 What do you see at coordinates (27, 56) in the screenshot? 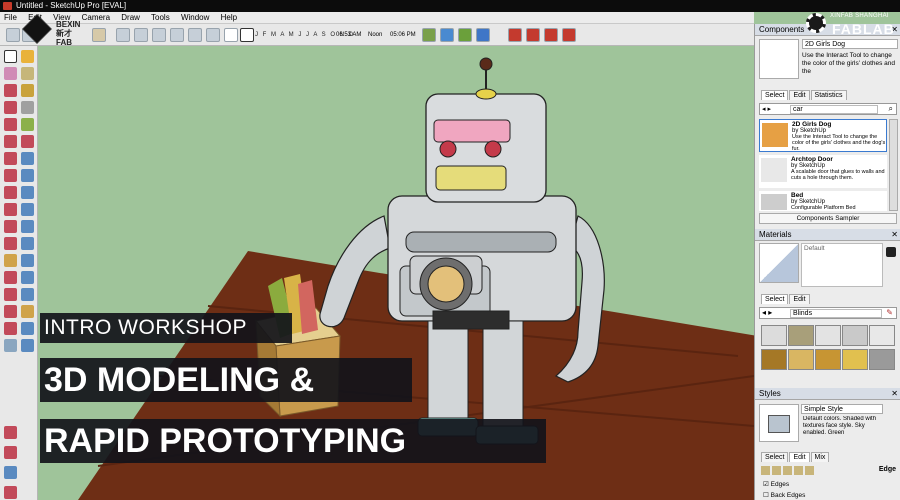
I see `make-component-icon` at bounding box center [27, 56].